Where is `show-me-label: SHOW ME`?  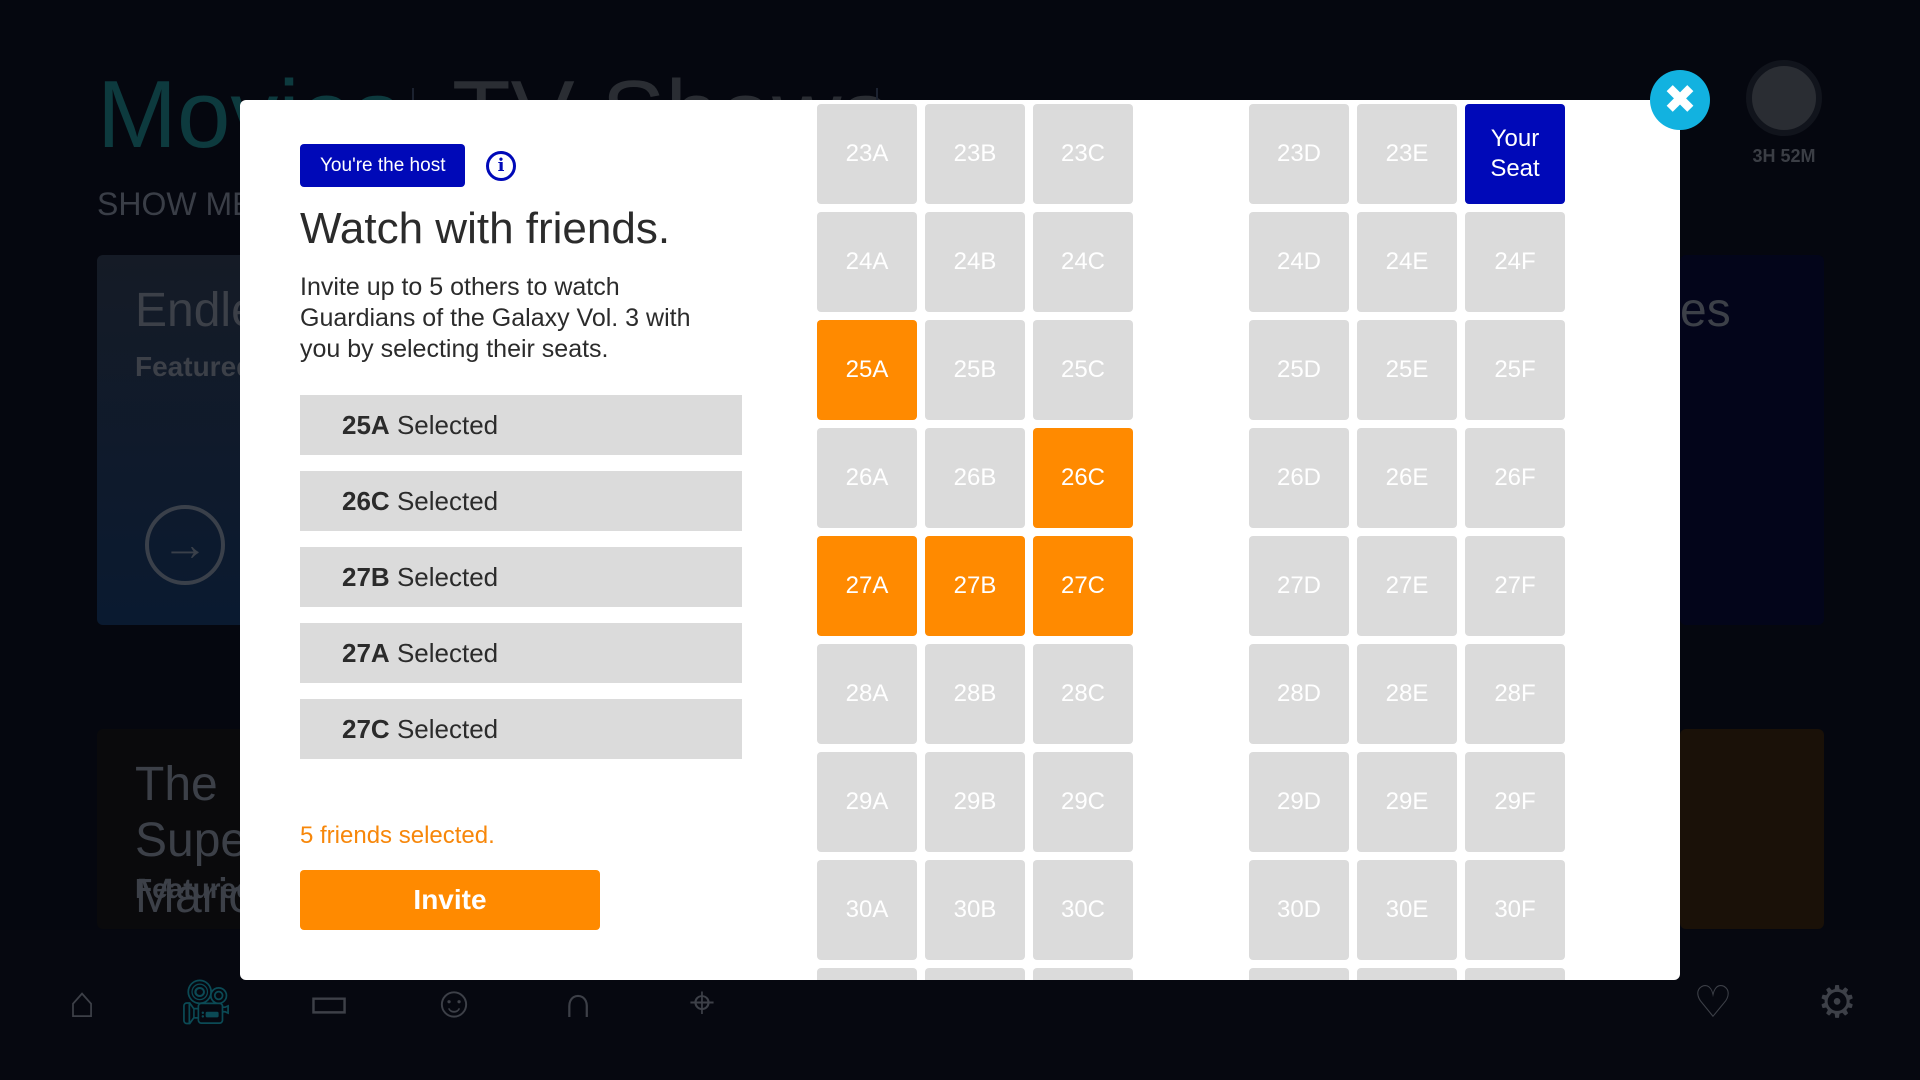 show-me-label: SHOW ME is located at coordinates (175, 204).